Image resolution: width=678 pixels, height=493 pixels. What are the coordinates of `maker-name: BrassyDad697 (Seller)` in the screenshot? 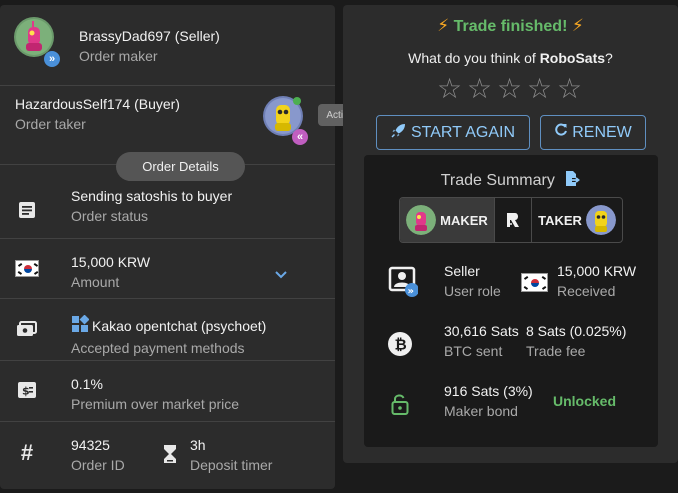 It's located at (149, 36).